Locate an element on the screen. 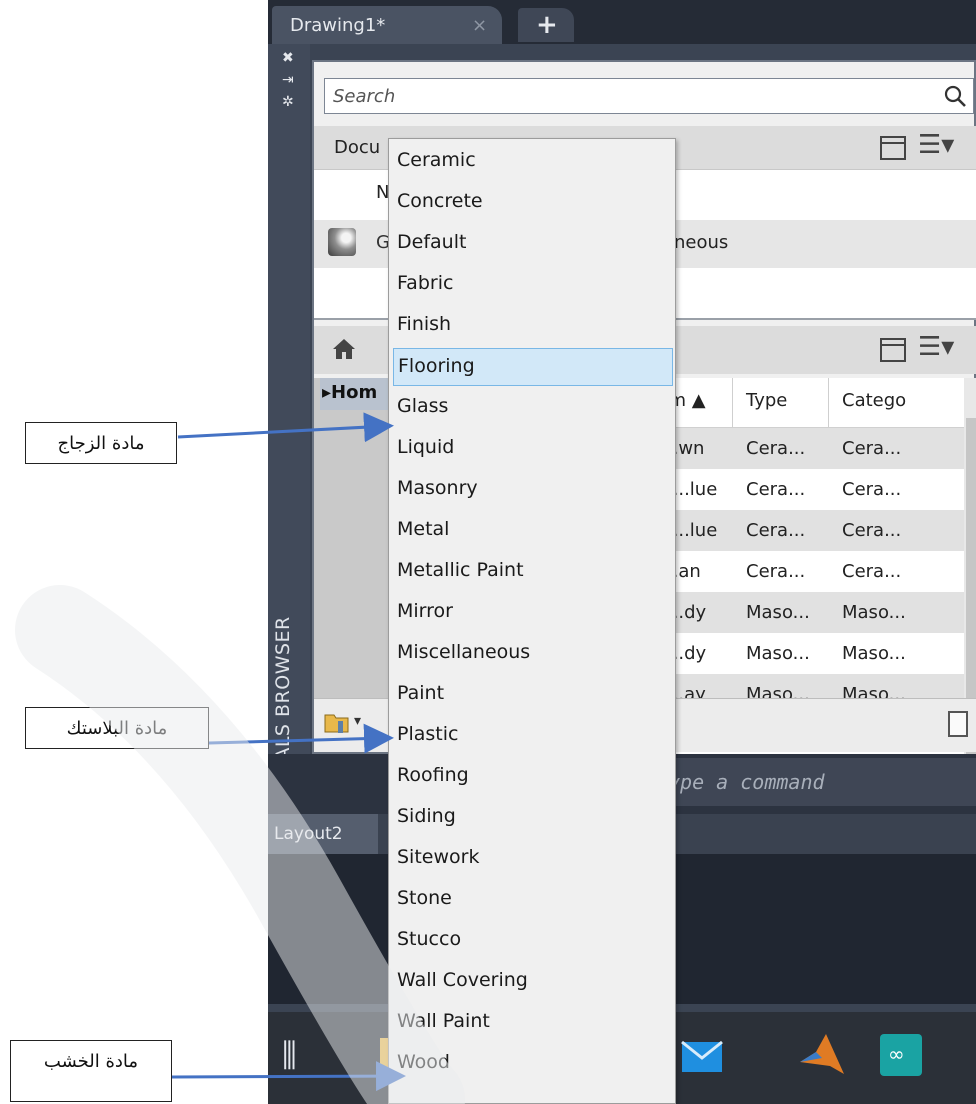 The width and height of the screenshot is (976, 1104). dropdown-item-label: Flooring is located at coordinates (436, 366).